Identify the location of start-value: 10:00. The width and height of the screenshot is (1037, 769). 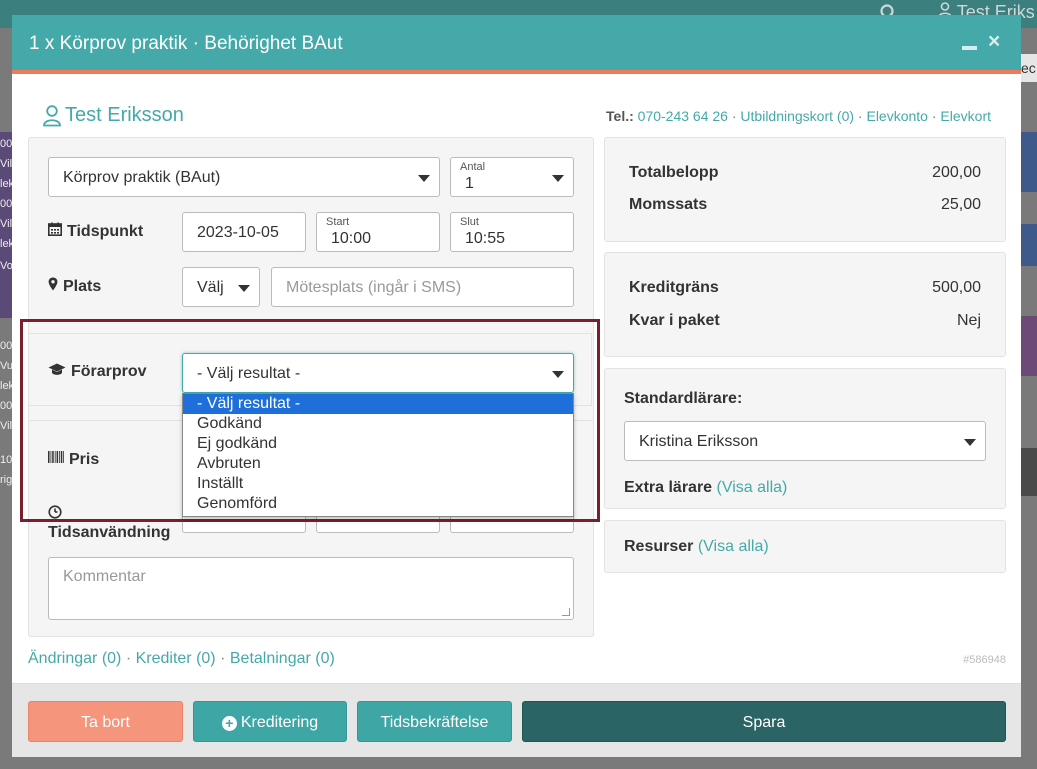
(351, 238).